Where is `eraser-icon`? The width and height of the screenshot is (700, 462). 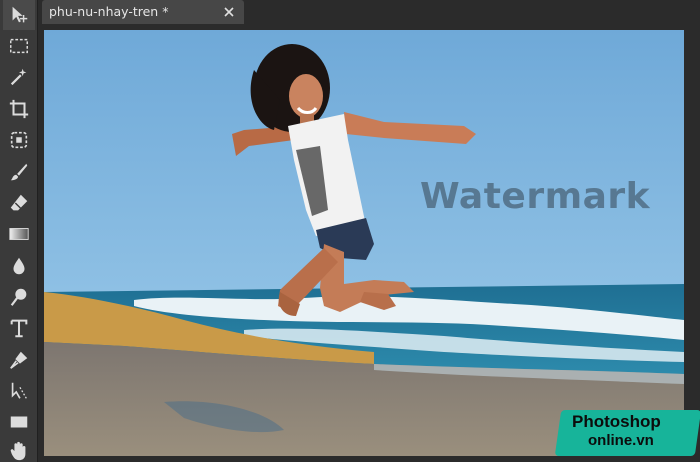 eraser-icon is located at coordinates (19, 202).